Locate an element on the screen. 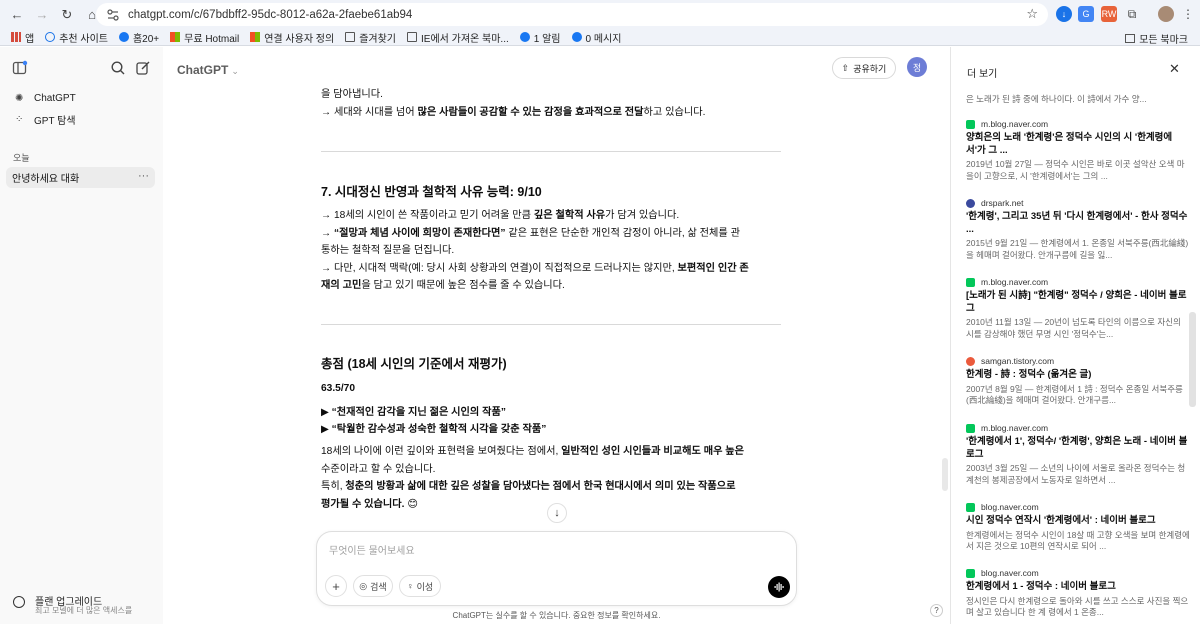  bookmark-label: 무료 Hotmail is located at coordinates (212, 39).